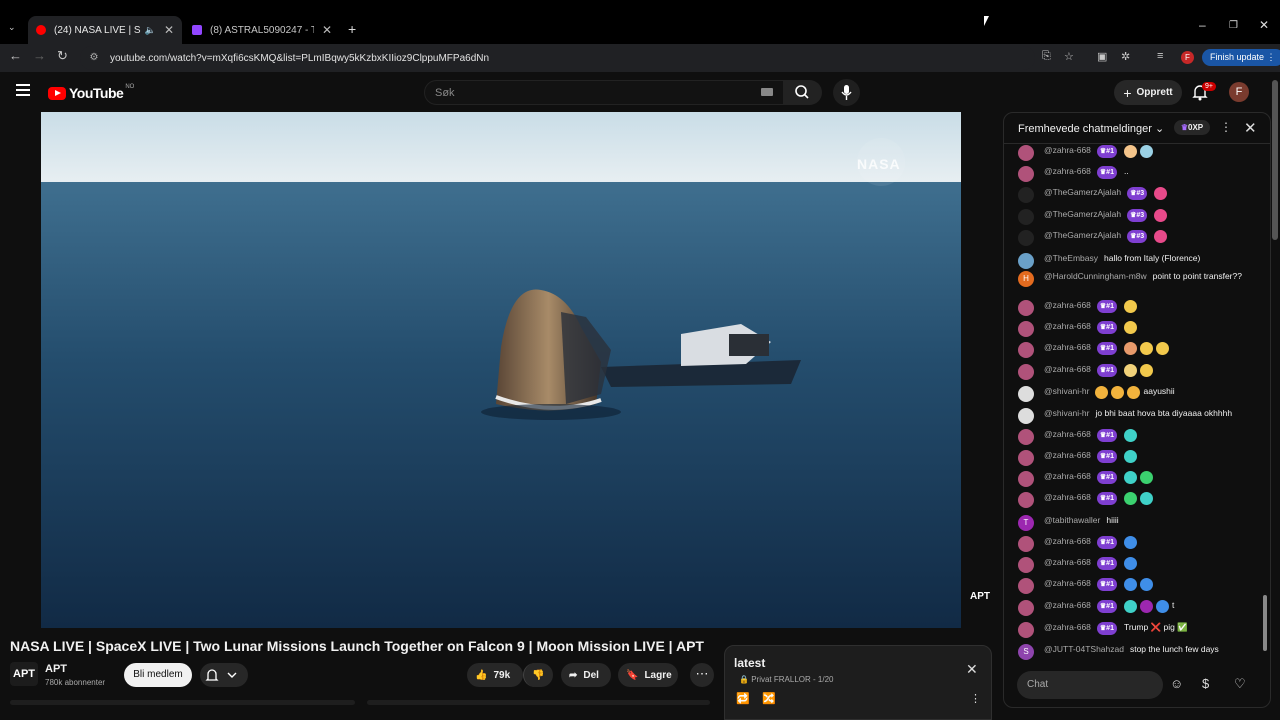  Describe the element at coordinates (150, 30) in the screenshot. I see `speaker-icon: 🔈` at that location.